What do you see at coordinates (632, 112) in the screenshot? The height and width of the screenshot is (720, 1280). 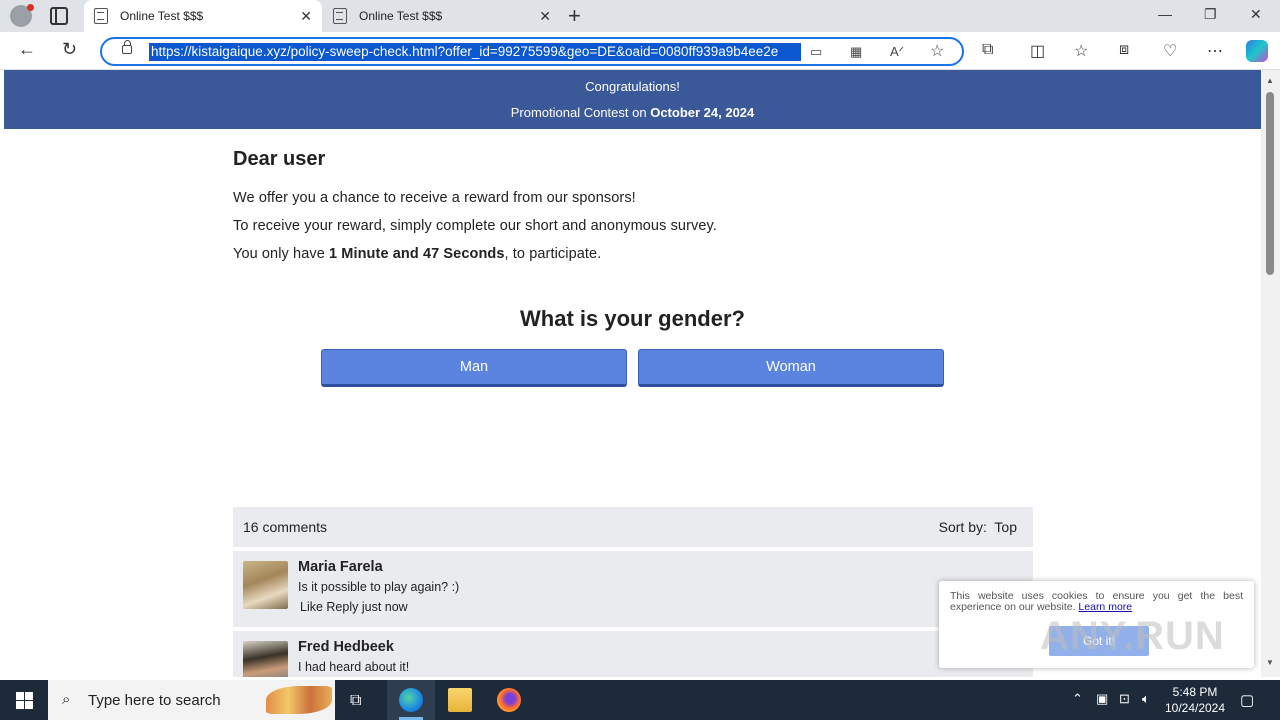 I see `banner-contest: Promotional Contest on October 24, 2024` at bounding box center [632, 112].